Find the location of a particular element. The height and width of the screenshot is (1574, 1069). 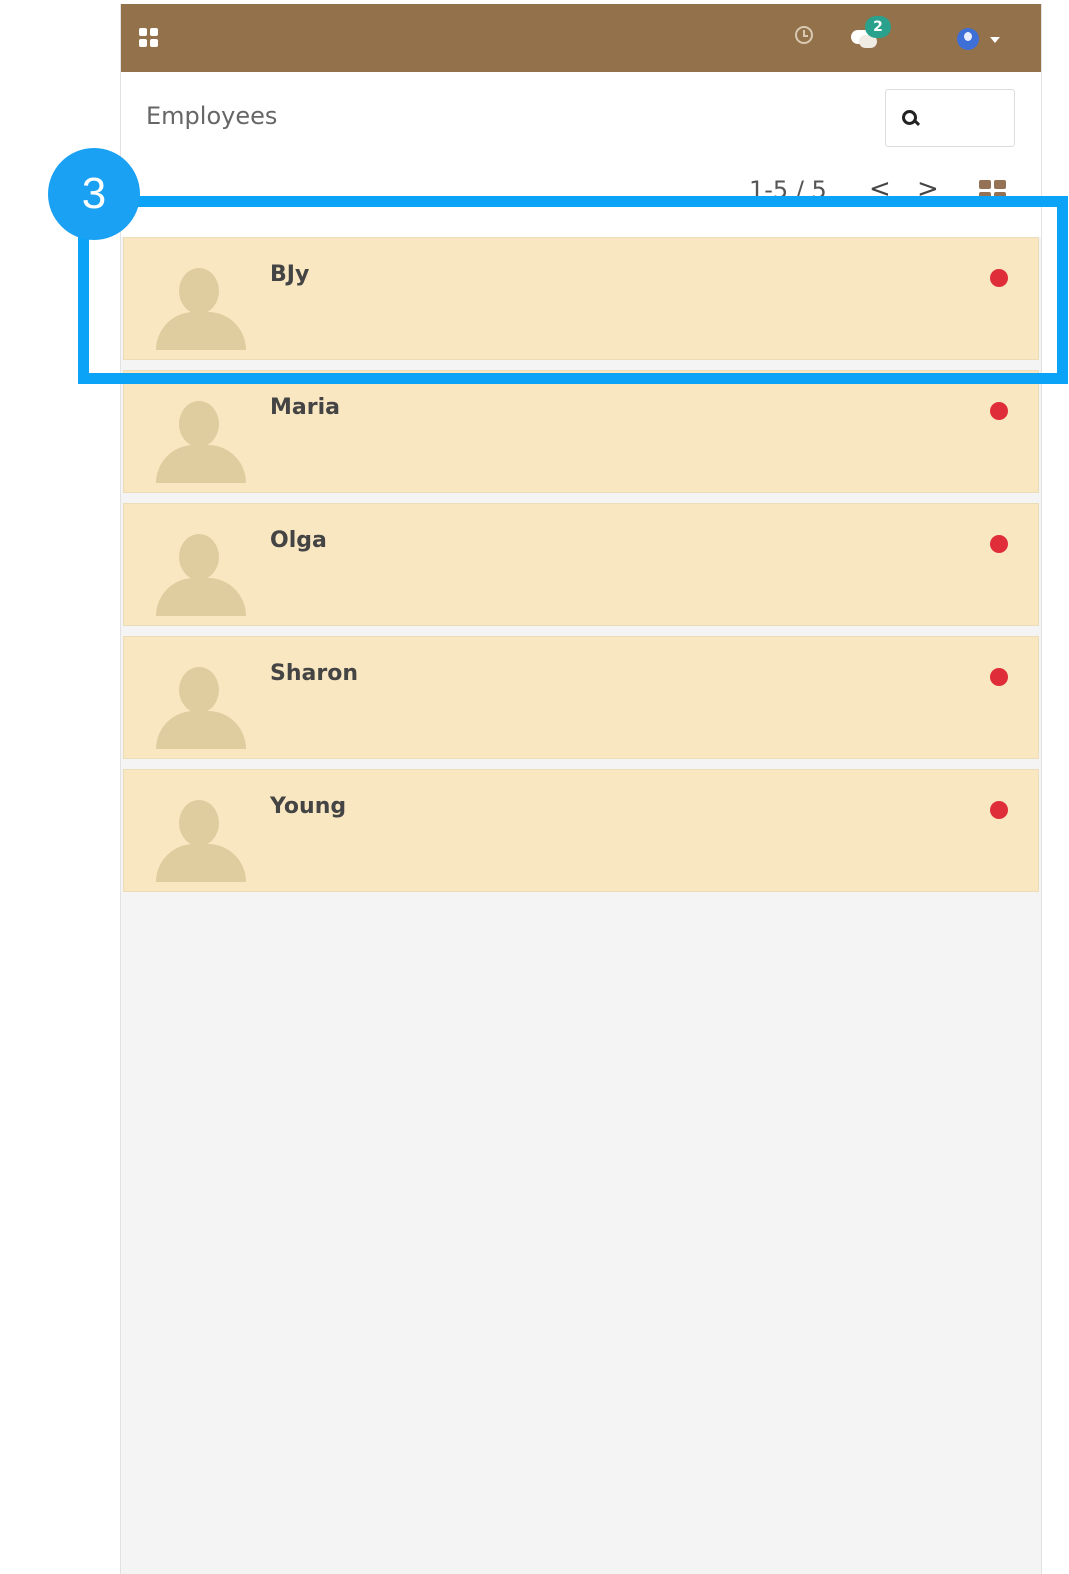

employee-card: Maria is located at coordinates (581, 431).